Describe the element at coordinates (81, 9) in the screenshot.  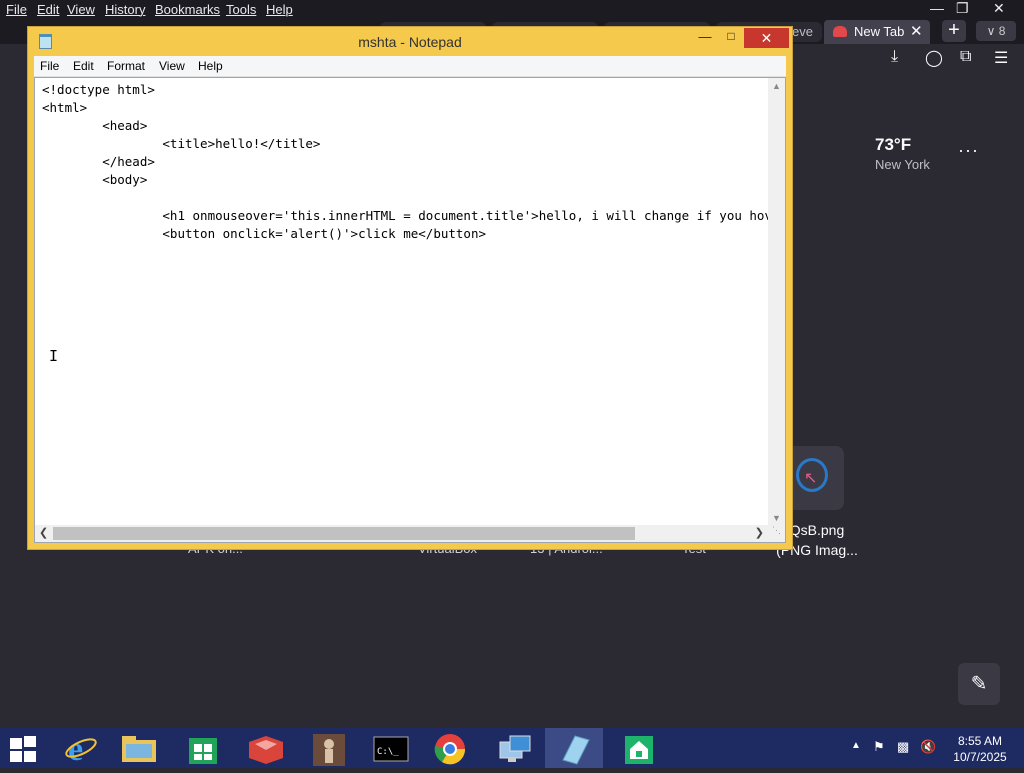
I see `browser-menu-view: View` at that location.